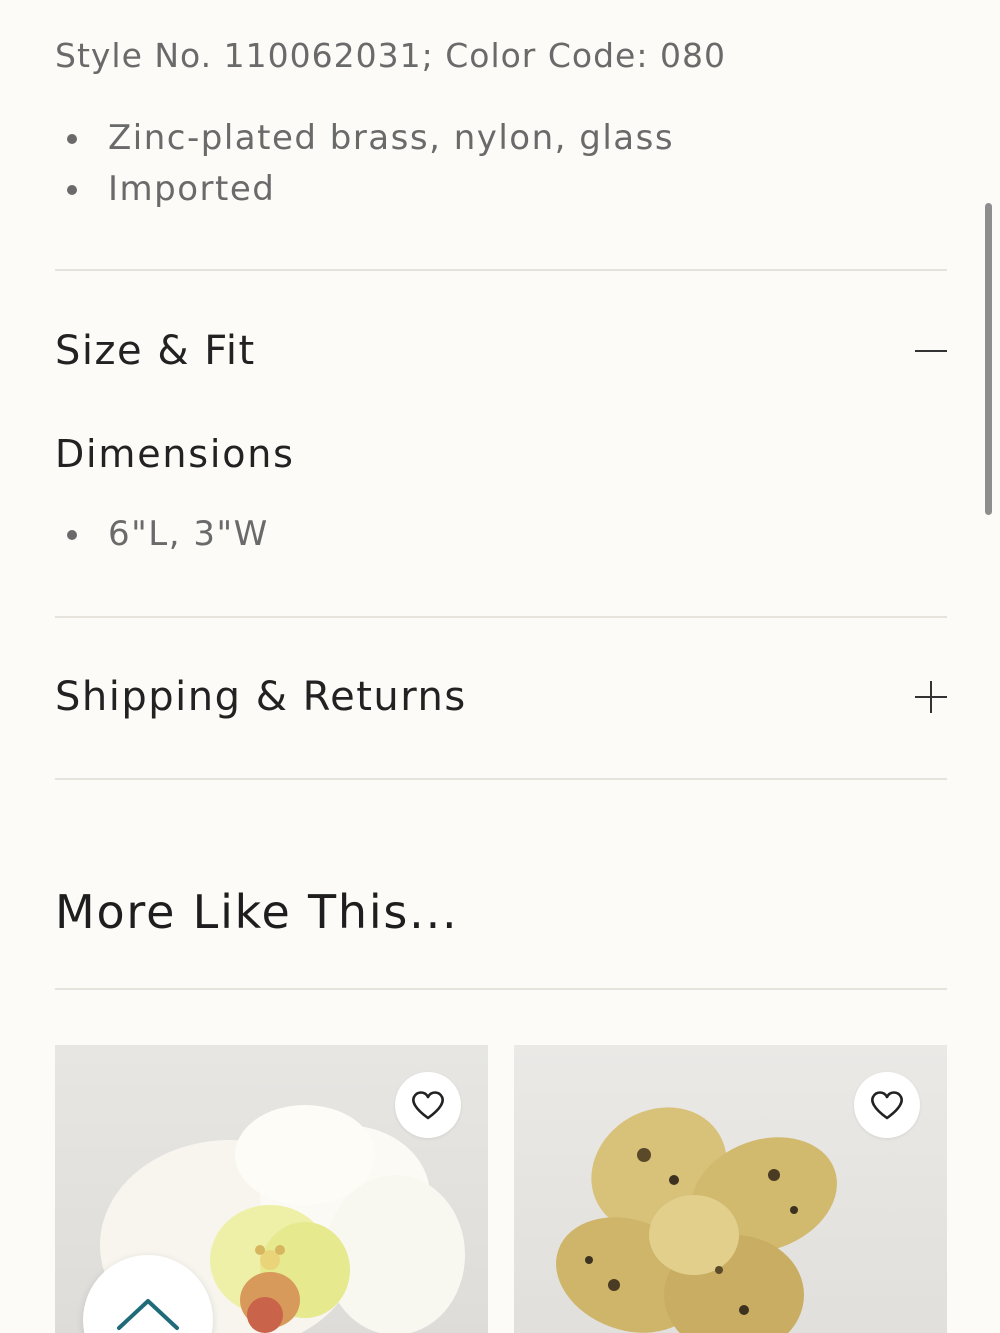  I want to click on list-item: 6"L, 3"W, so click(162, 534).